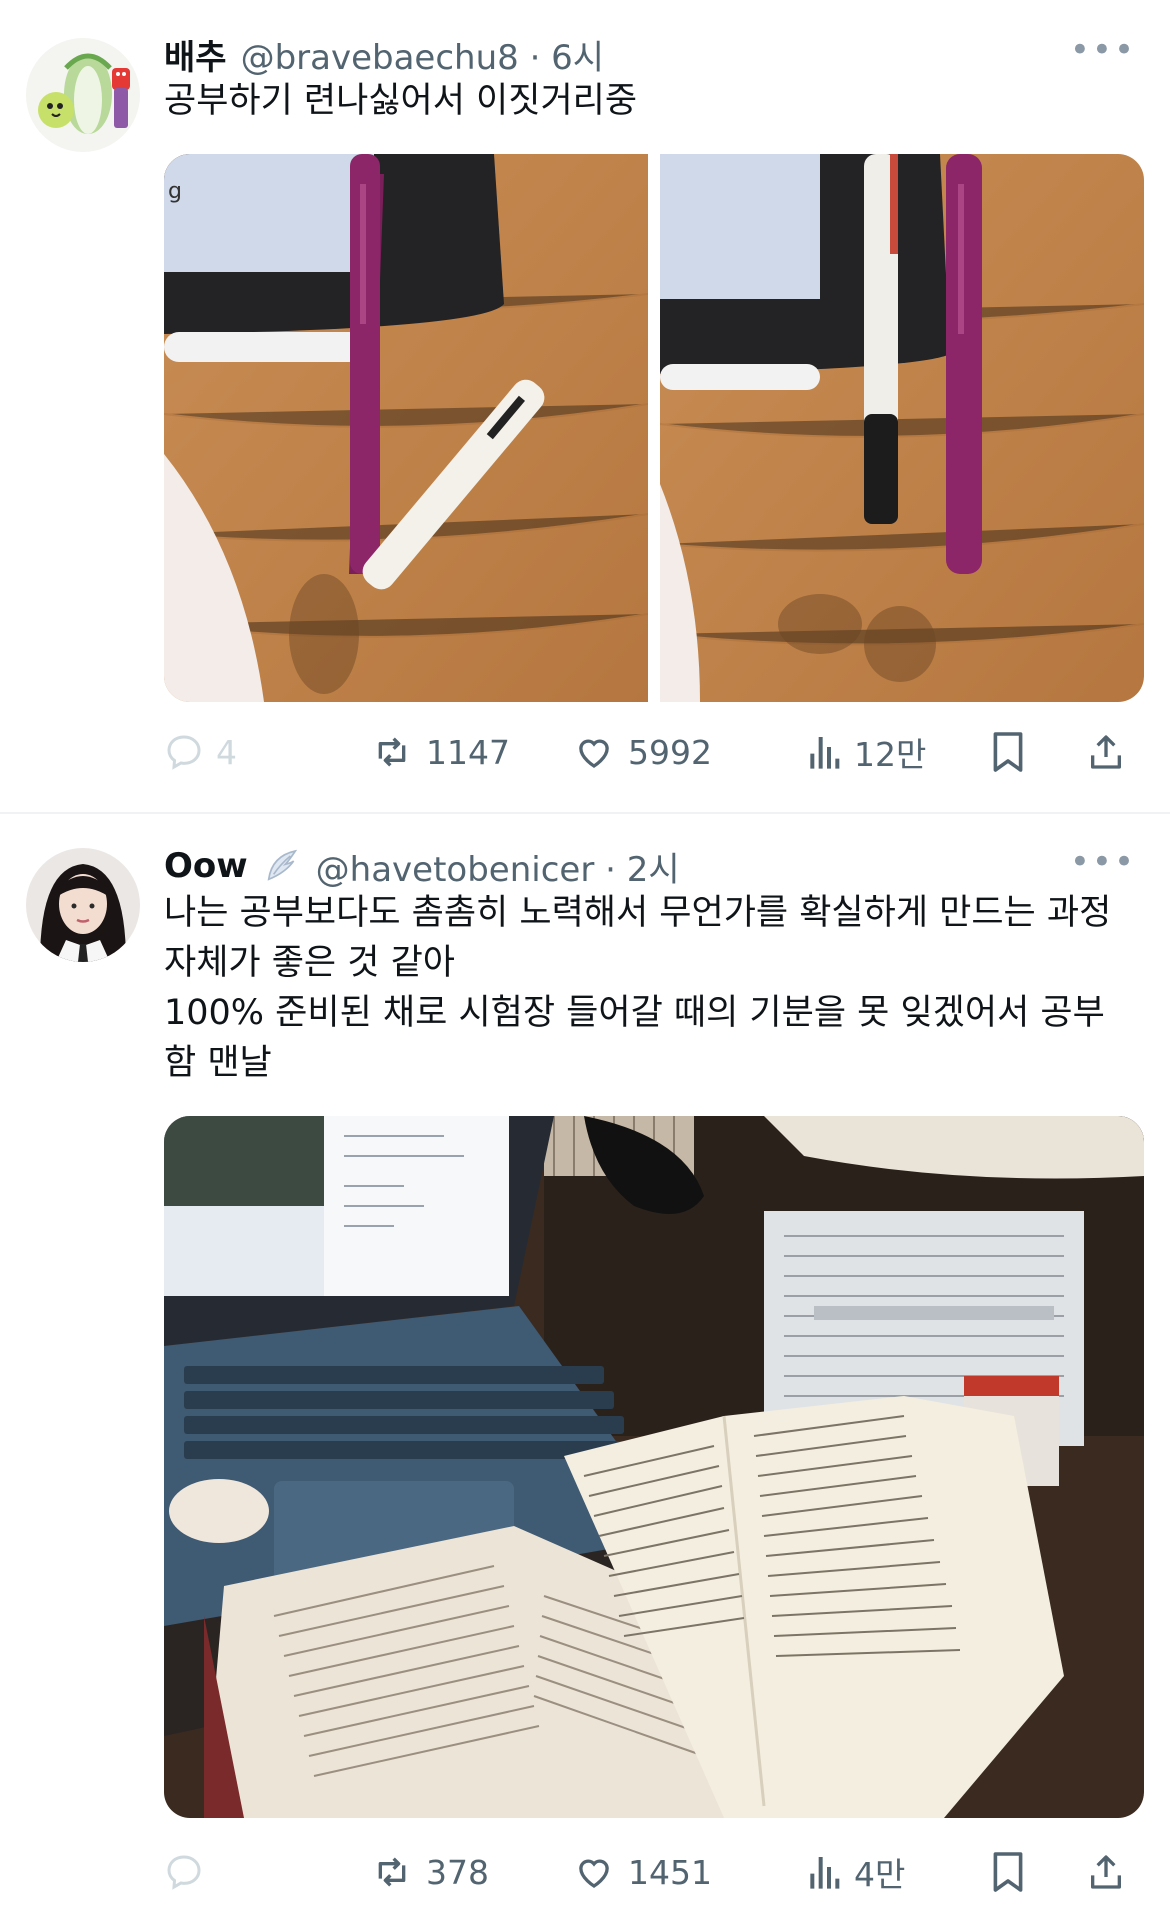  I want to click on views-button: 4만, so click(855, 1872).